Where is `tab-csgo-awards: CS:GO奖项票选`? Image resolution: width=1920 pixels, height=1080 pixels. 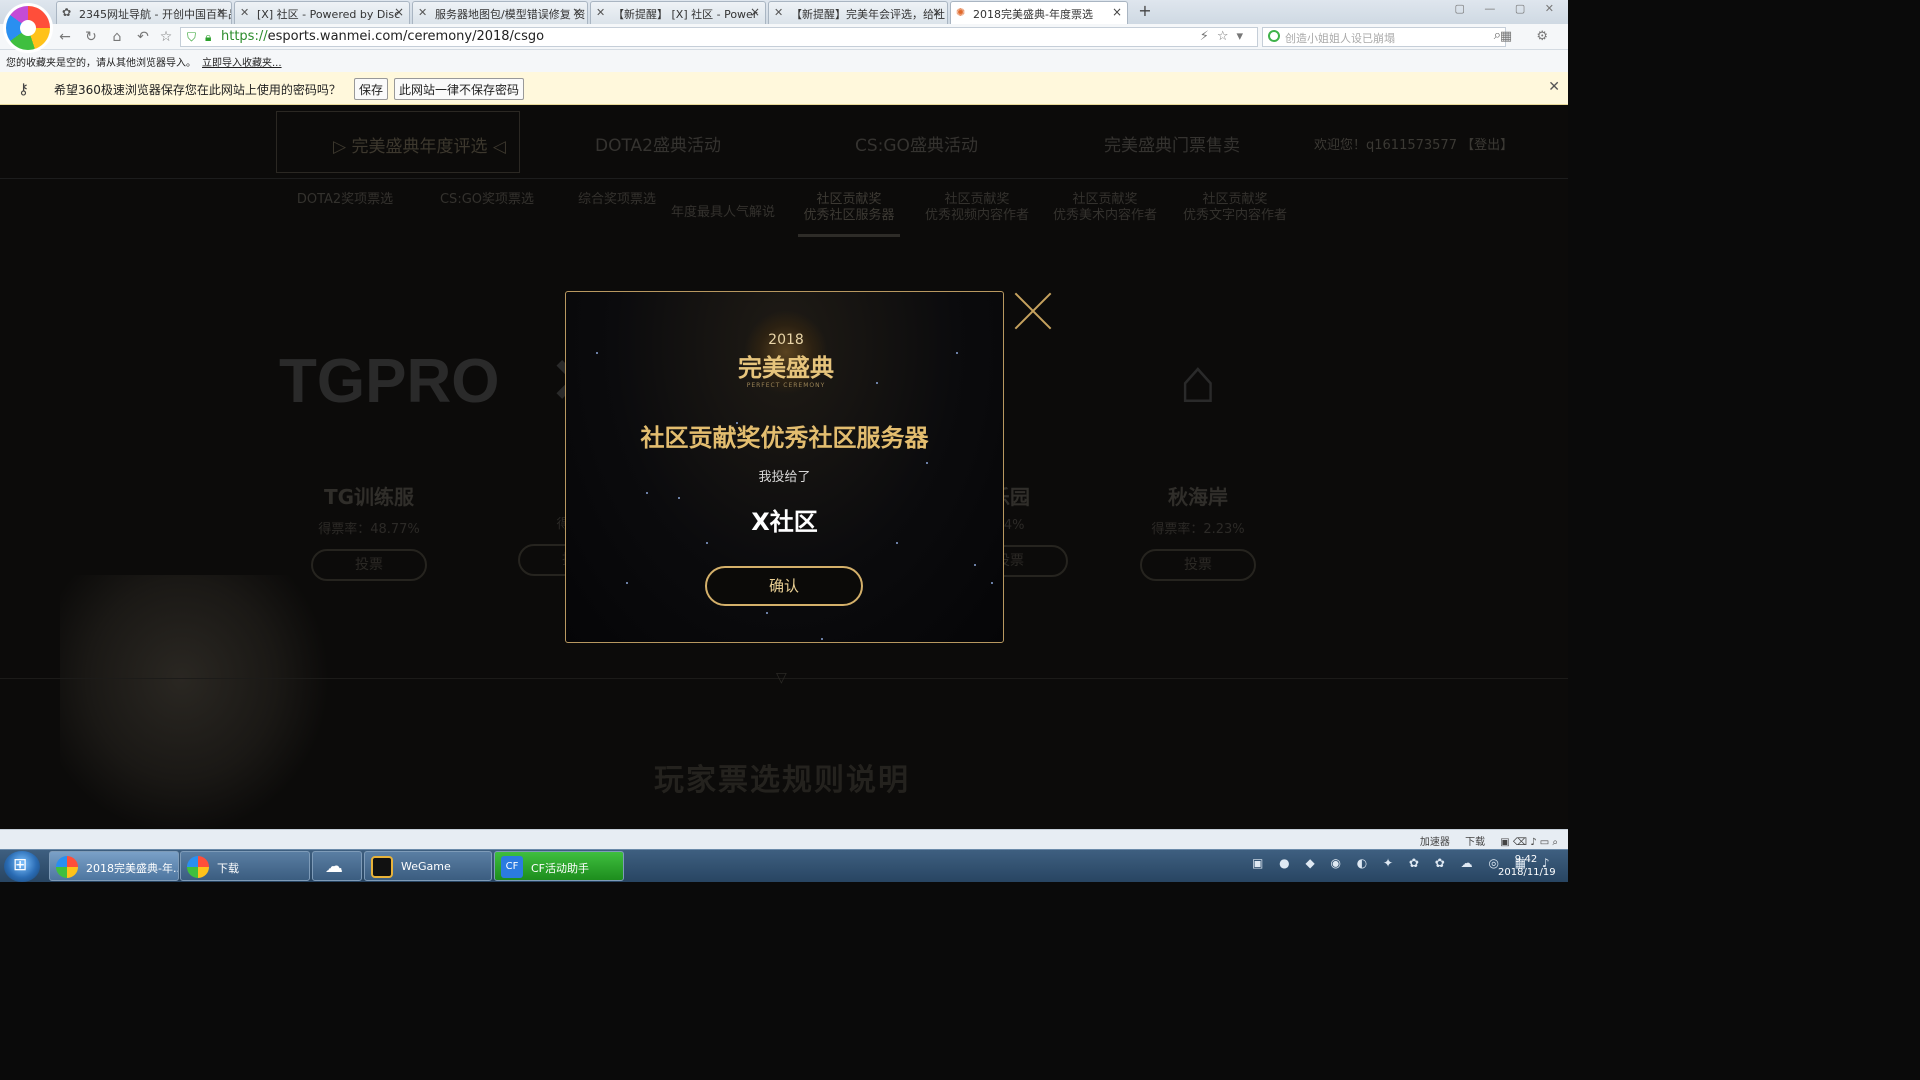 tab-csgo-awards: CS:GO奖项票选 is located at coordinates (487, 200).